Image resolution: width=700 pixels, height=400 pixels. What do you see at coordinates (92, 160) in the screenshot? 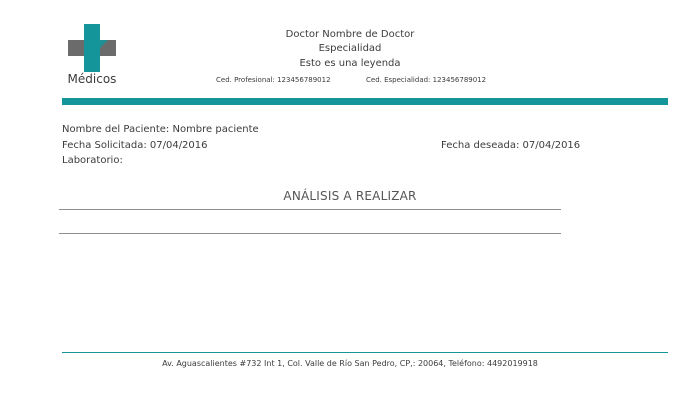
I see `laboratory-label: Laboratorio:` at bounding box center [92, 160].